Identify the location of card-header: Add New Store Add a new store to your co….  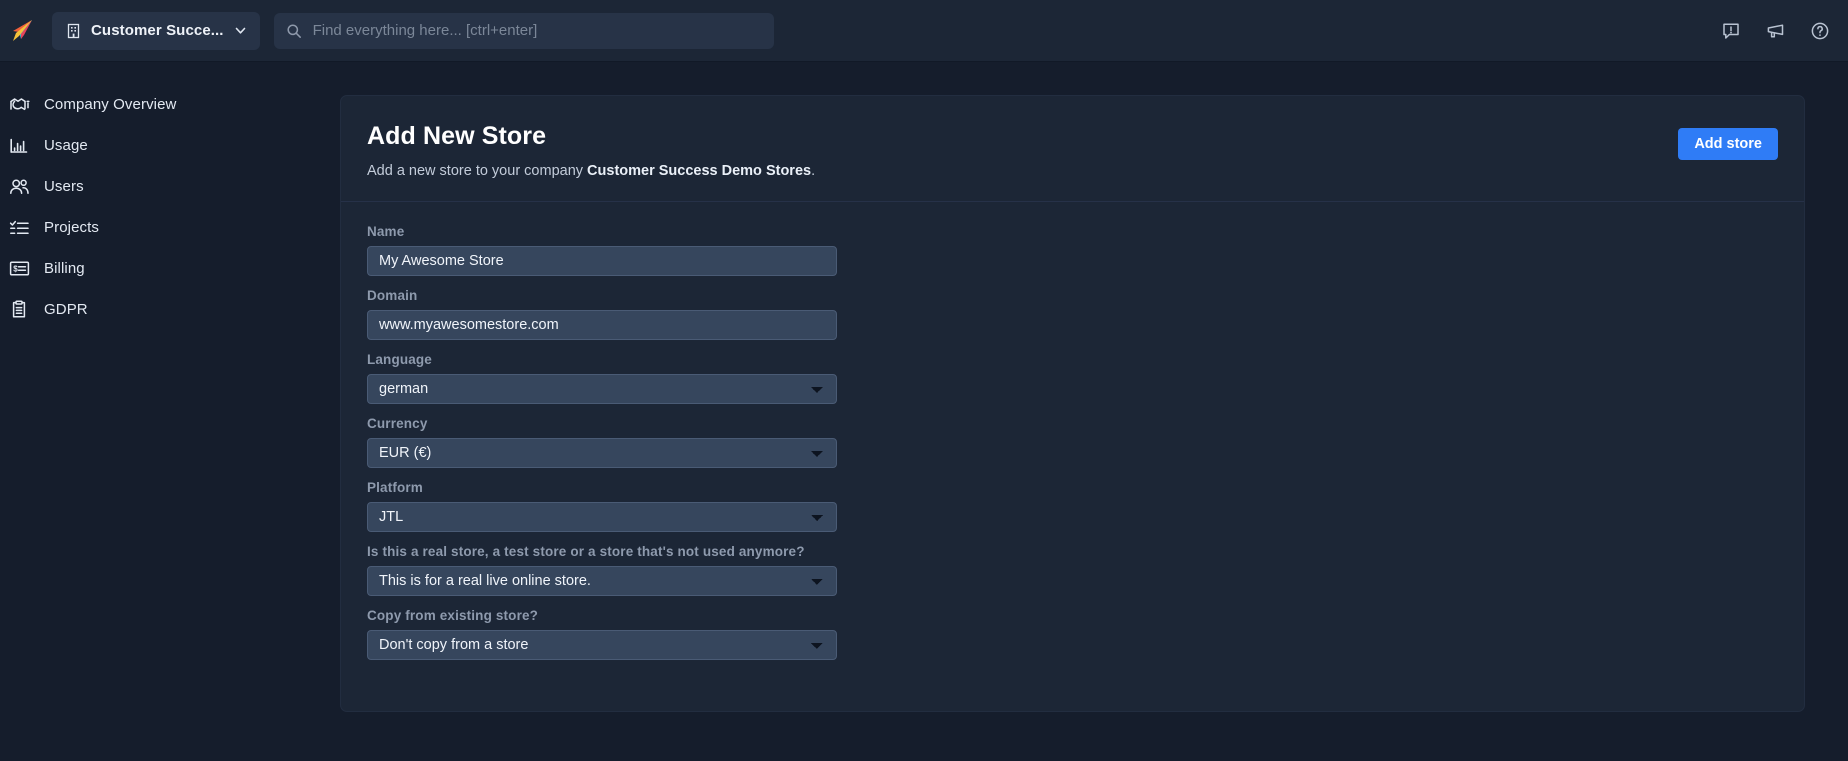
(1072, 150).